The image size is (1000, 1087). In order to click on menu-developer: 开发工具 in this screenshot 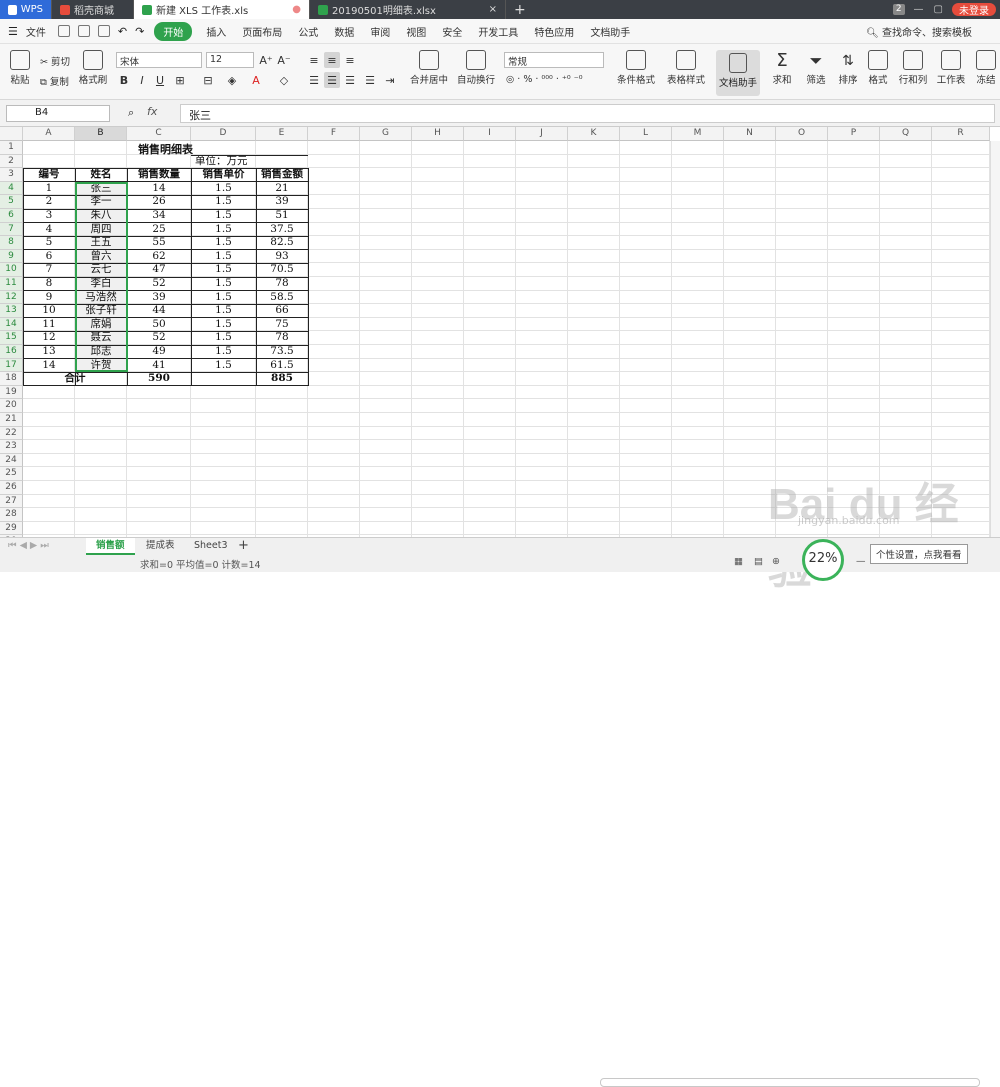, I will do `click(498, 31)`.